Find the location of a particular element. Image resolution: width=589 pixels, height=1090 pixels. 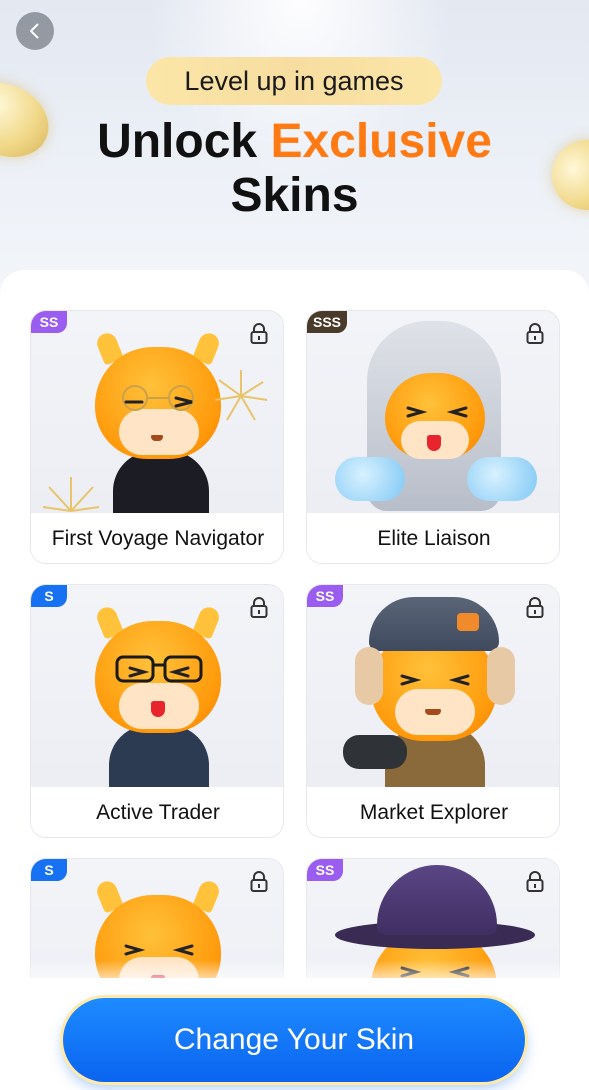

headline-accent: Exclusive is located at coordinates (381, 141).